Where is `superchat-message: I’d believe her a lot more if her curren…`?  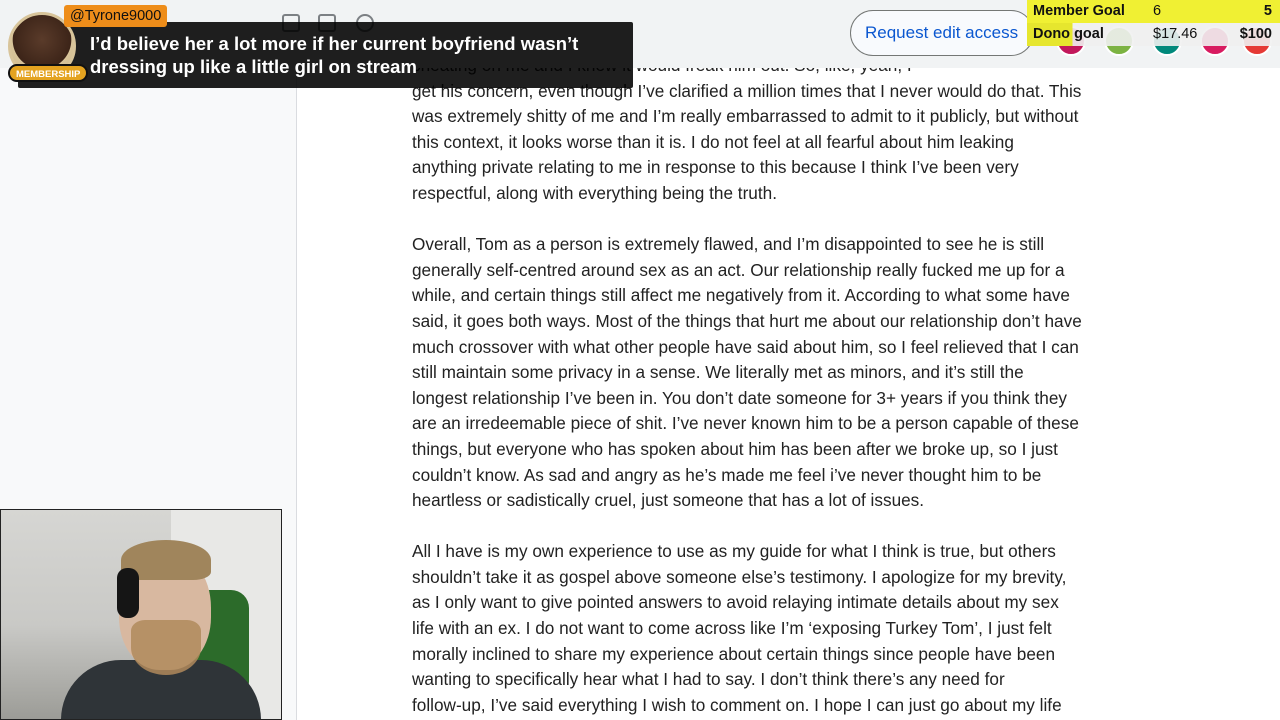 superchat-message: I’d believe her a lot more if her curren… is located at coordinates (334, 55).